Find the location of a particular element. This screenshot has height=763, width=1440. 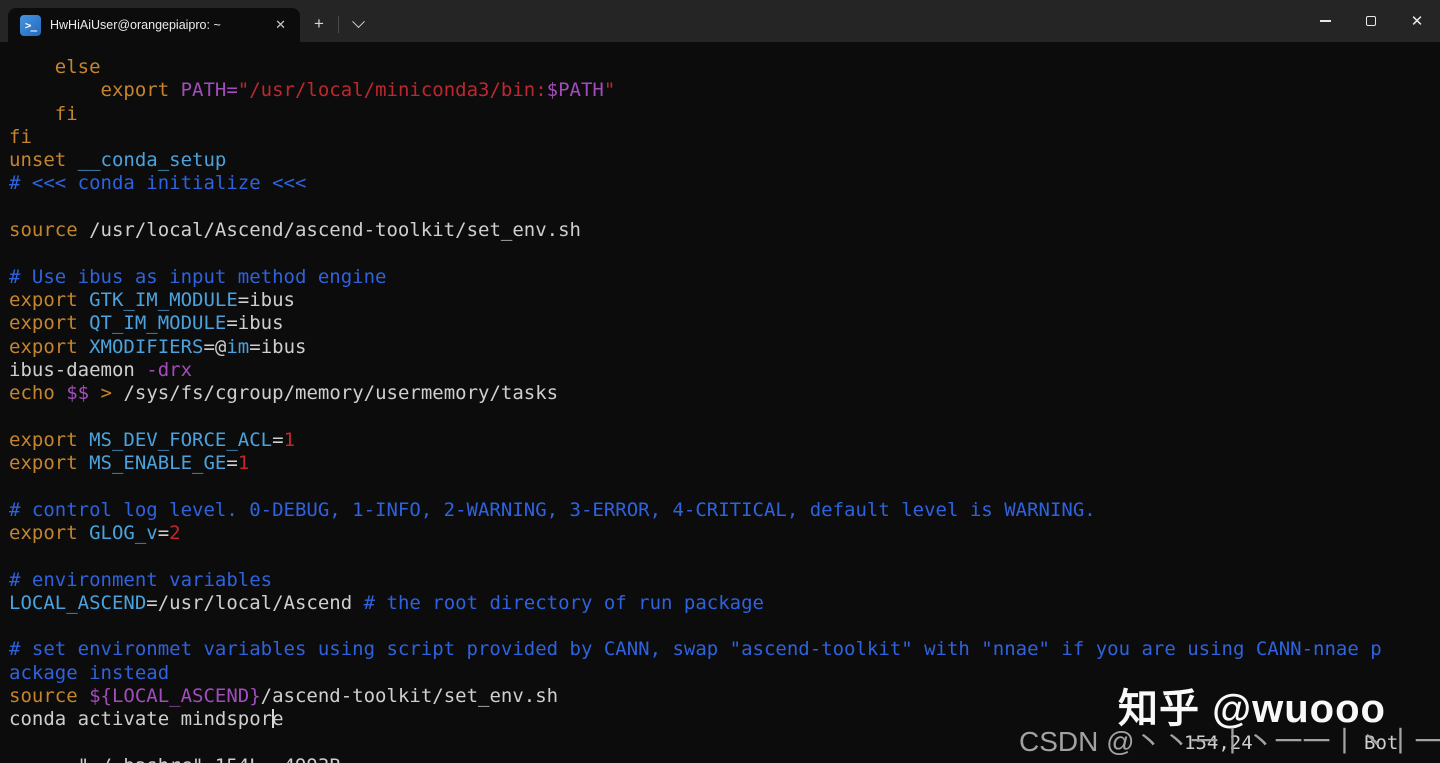

code-token: > is located at coordinates (106, 393).